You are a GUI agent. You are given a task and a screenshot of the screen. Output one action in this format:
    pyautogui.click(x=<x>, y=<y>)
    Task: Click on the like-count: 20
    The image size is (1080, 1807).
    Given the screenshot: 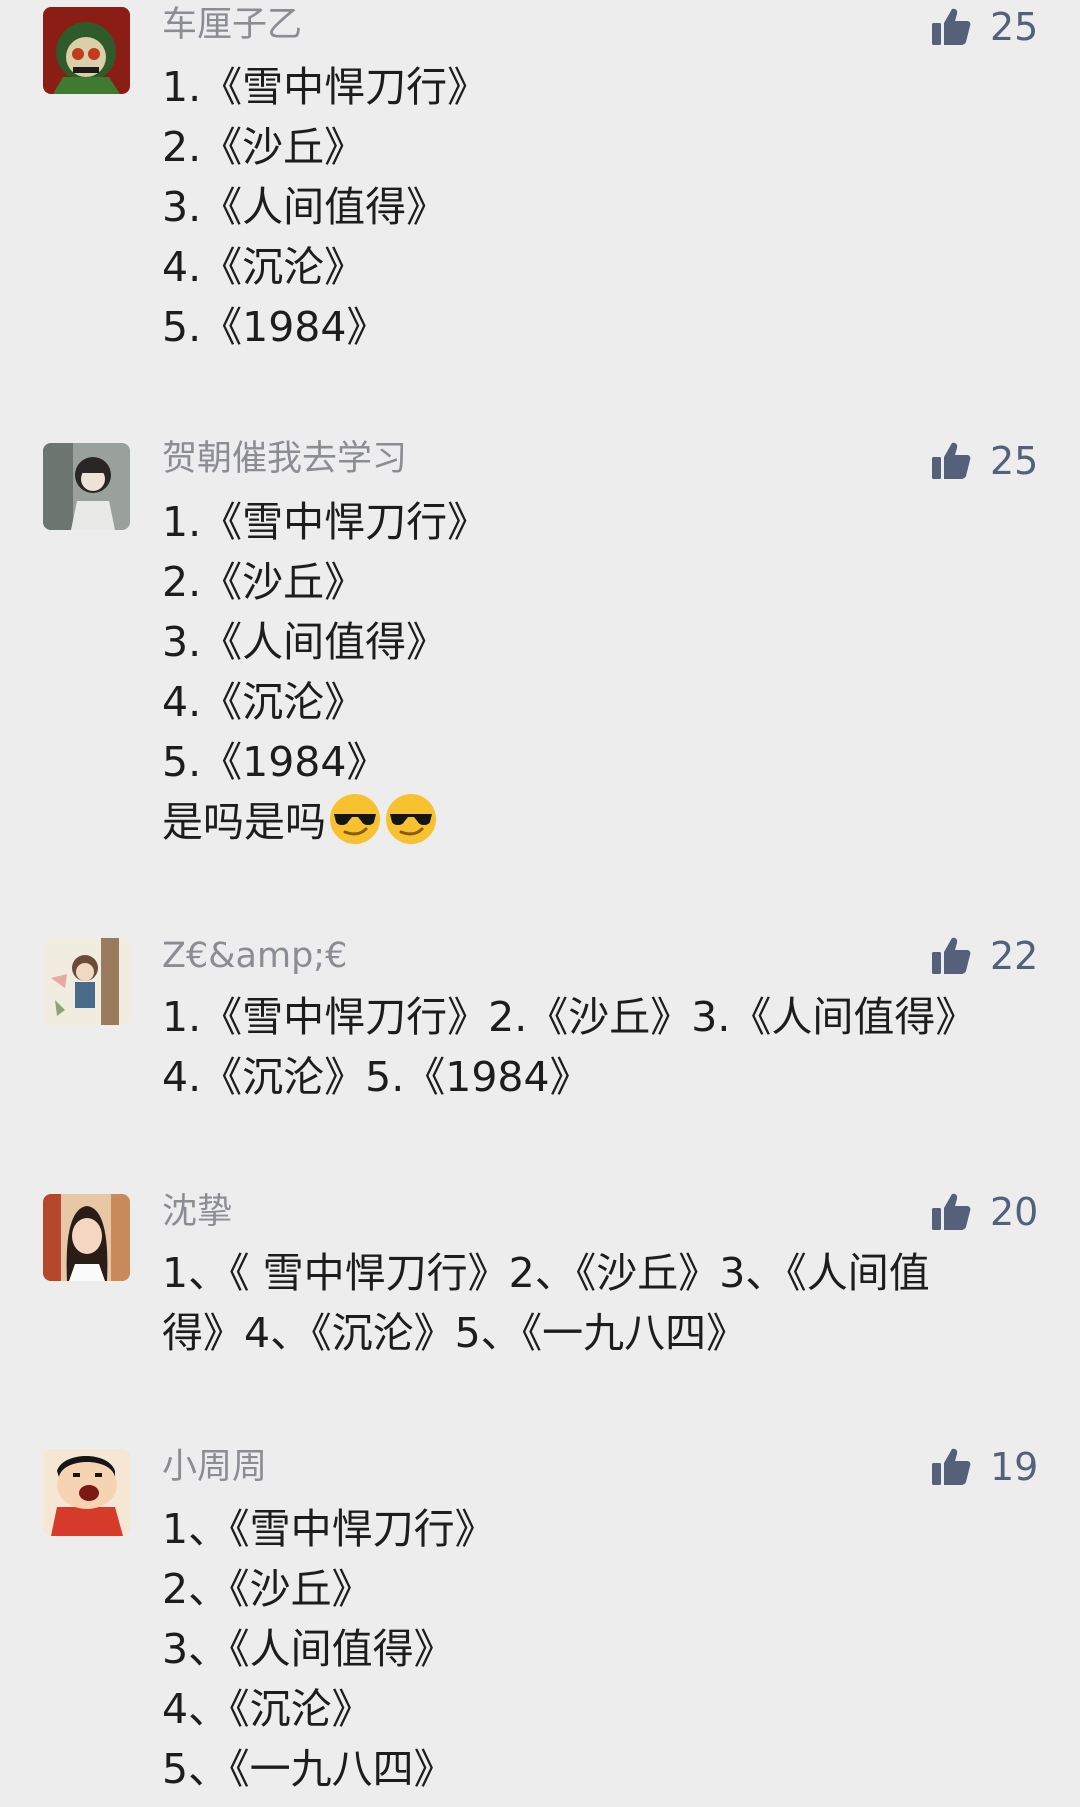 What is the action you would take?
    pyautogui.click(x=1014, y=1212)
    